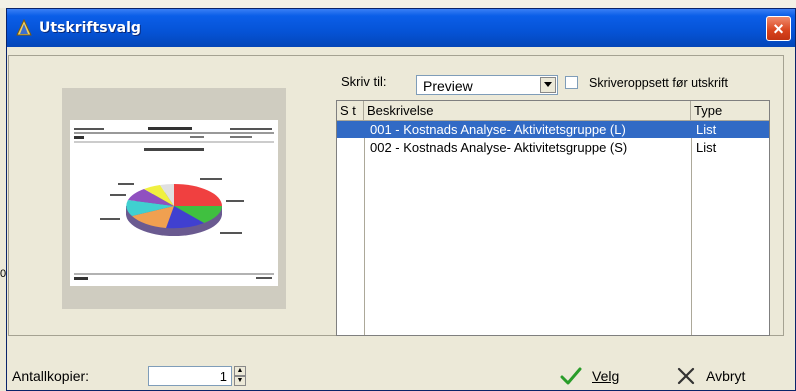  What do you see at coordinates (487, 85) in the screenshot?
I see `print-to-select: Preview` at bounding box center [487, 85].